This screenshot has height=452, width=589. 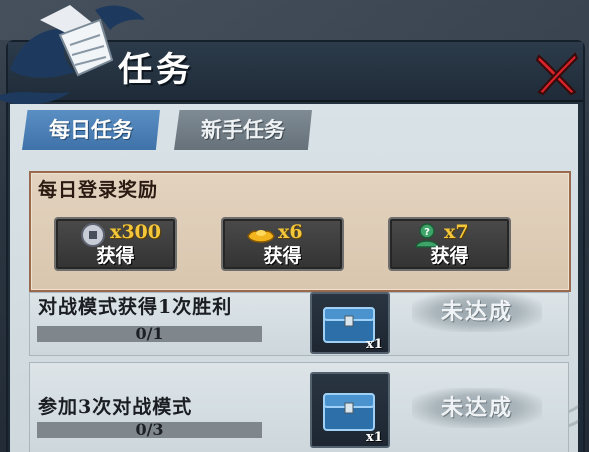 I want to click on task-progress-text: 0/3, so click(x=149, y=429).